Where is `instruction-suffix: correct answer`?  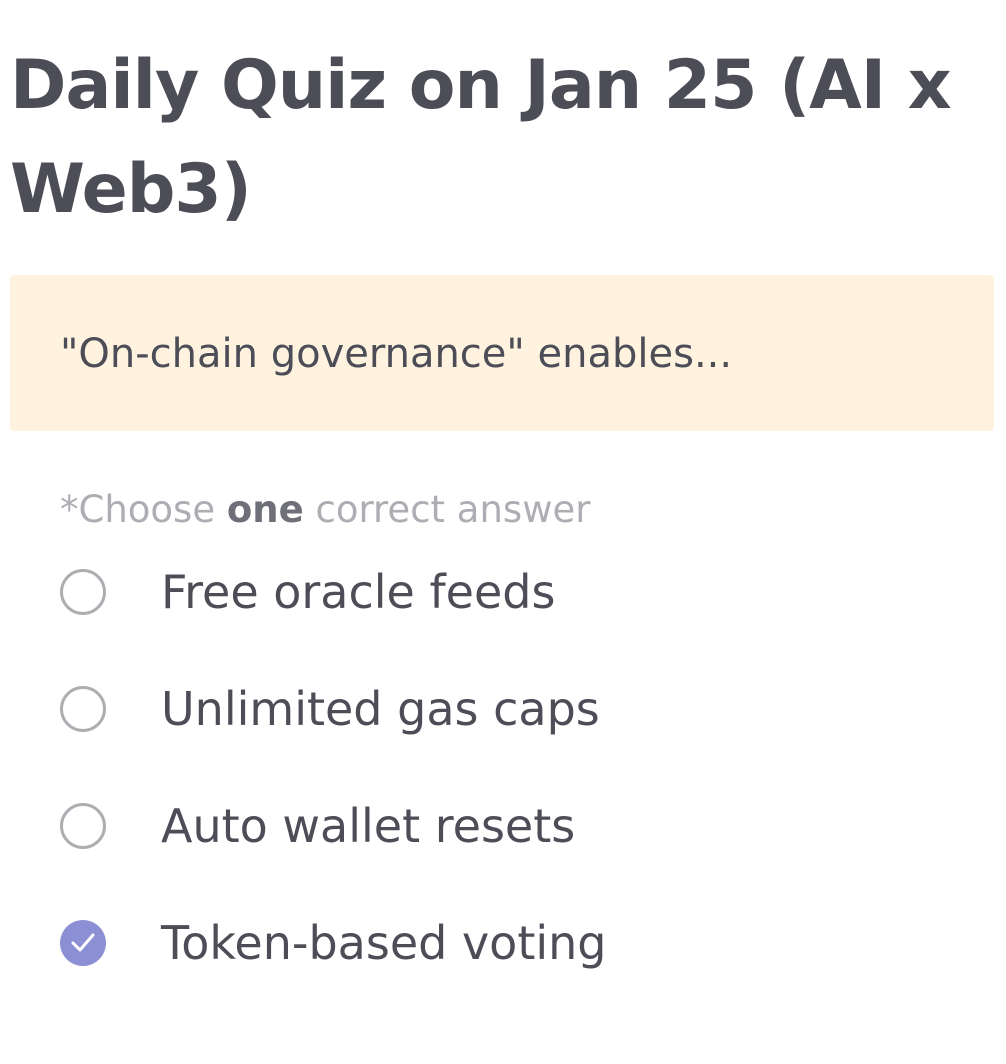 instruction-suffix: correct answer is located at coordinates (447, 509).